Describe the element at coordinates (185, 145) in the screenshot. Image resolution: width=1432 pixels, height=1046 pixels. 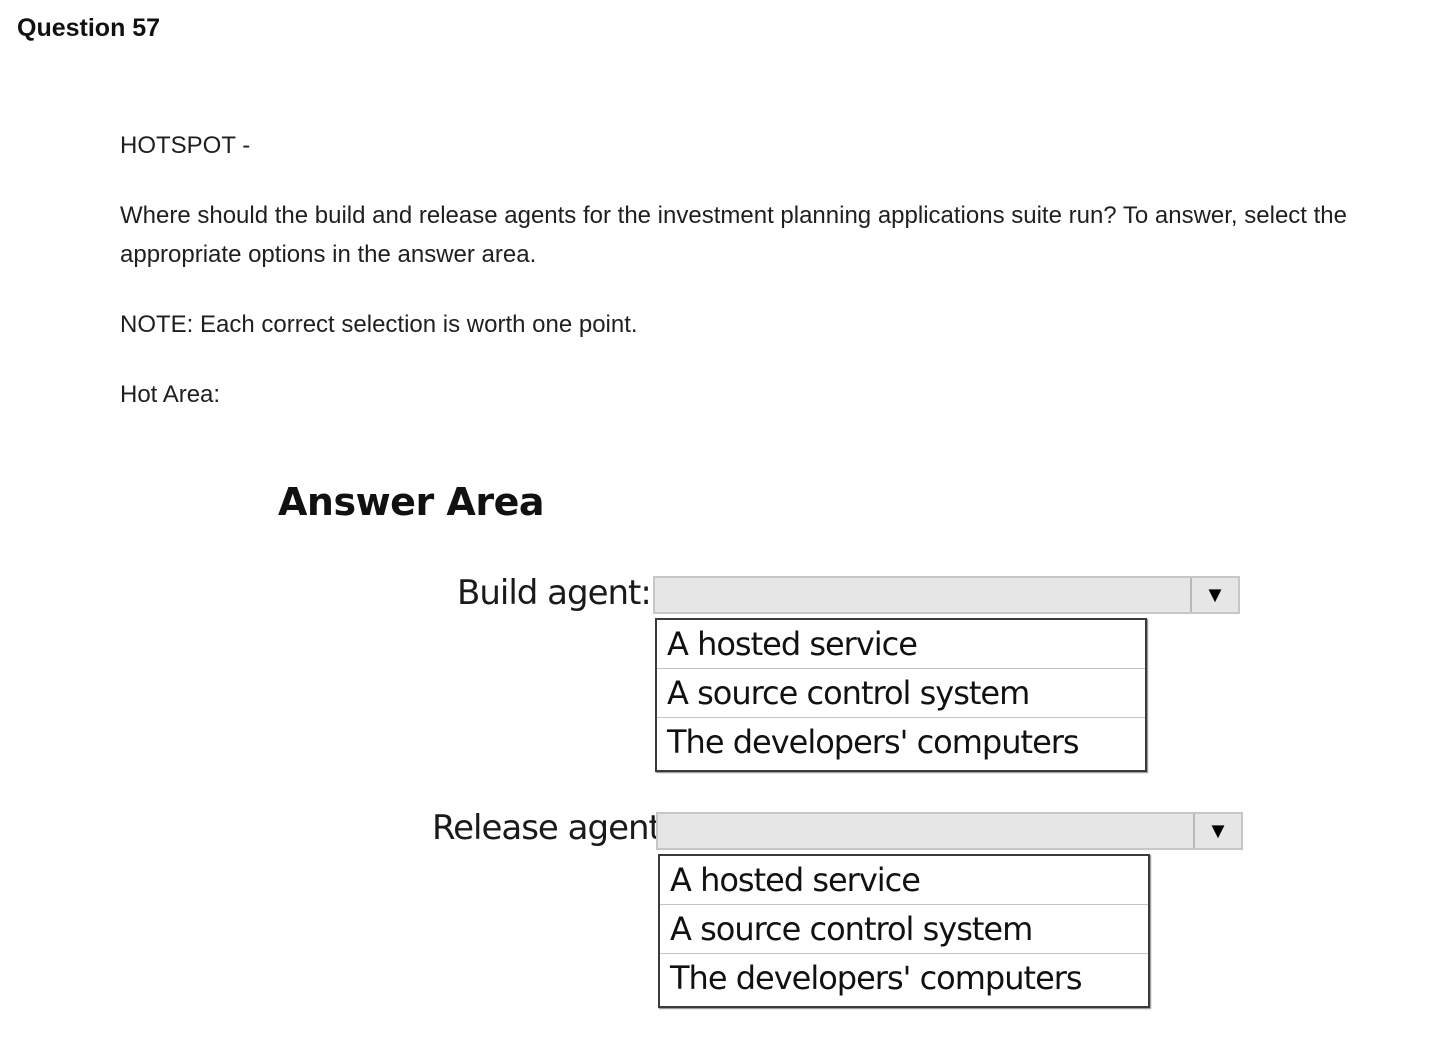
I see `question-type-label: HOTSPOT -` at that location.